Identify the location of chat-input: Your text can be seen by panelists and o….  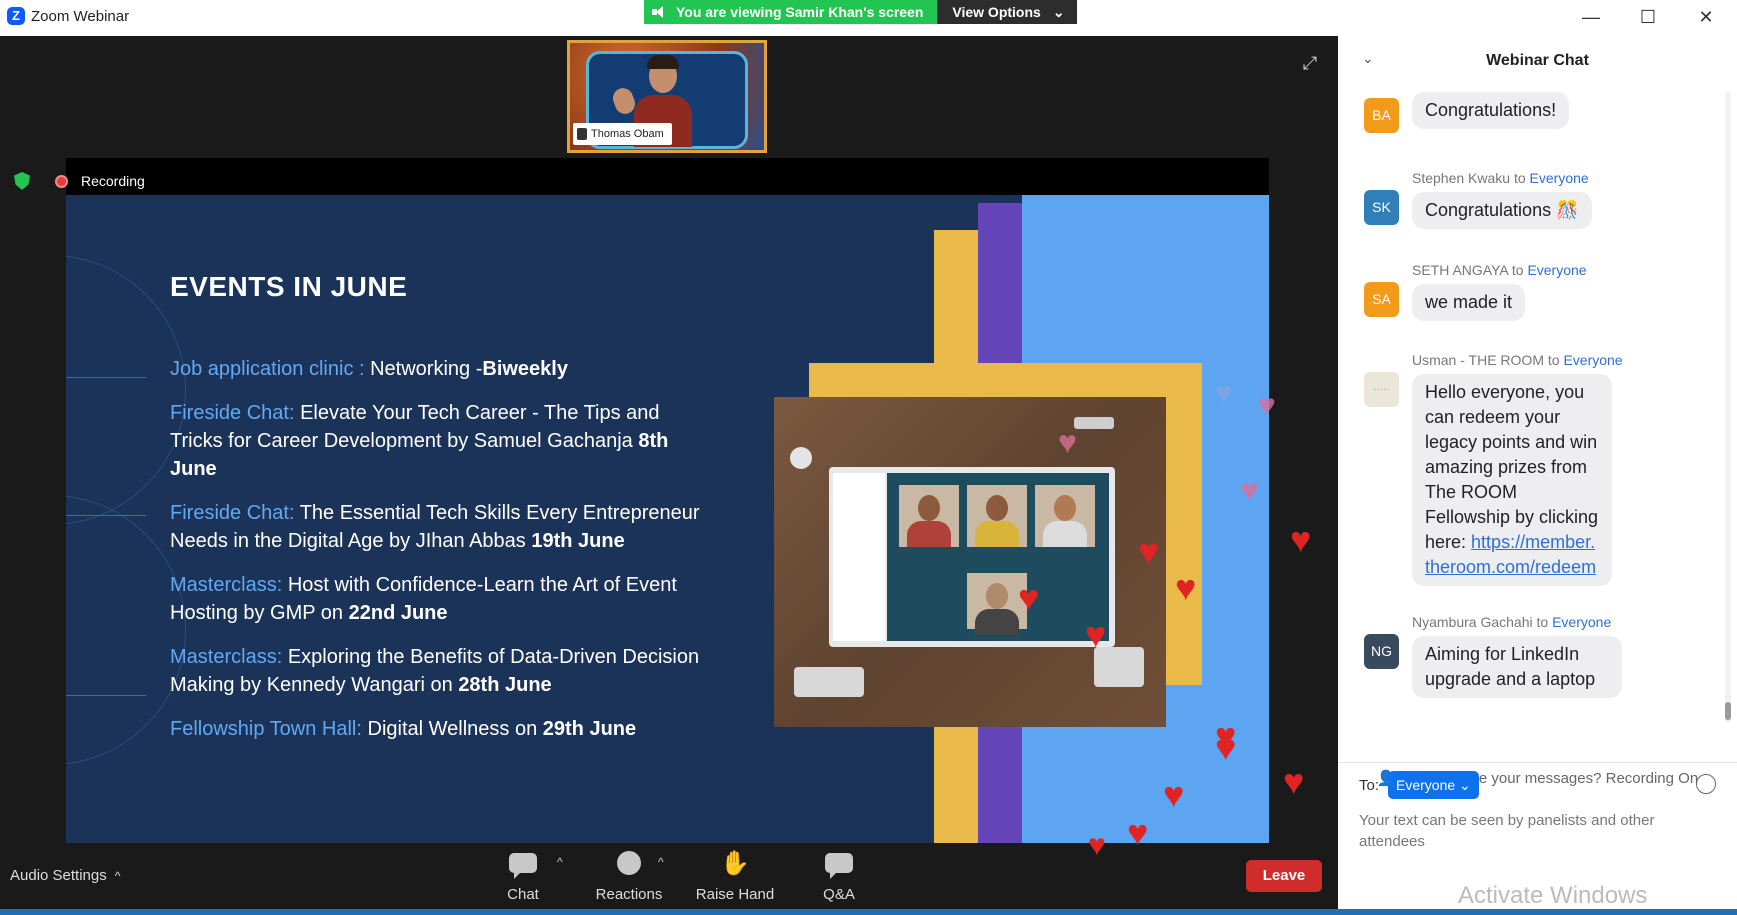
(1524, 831).